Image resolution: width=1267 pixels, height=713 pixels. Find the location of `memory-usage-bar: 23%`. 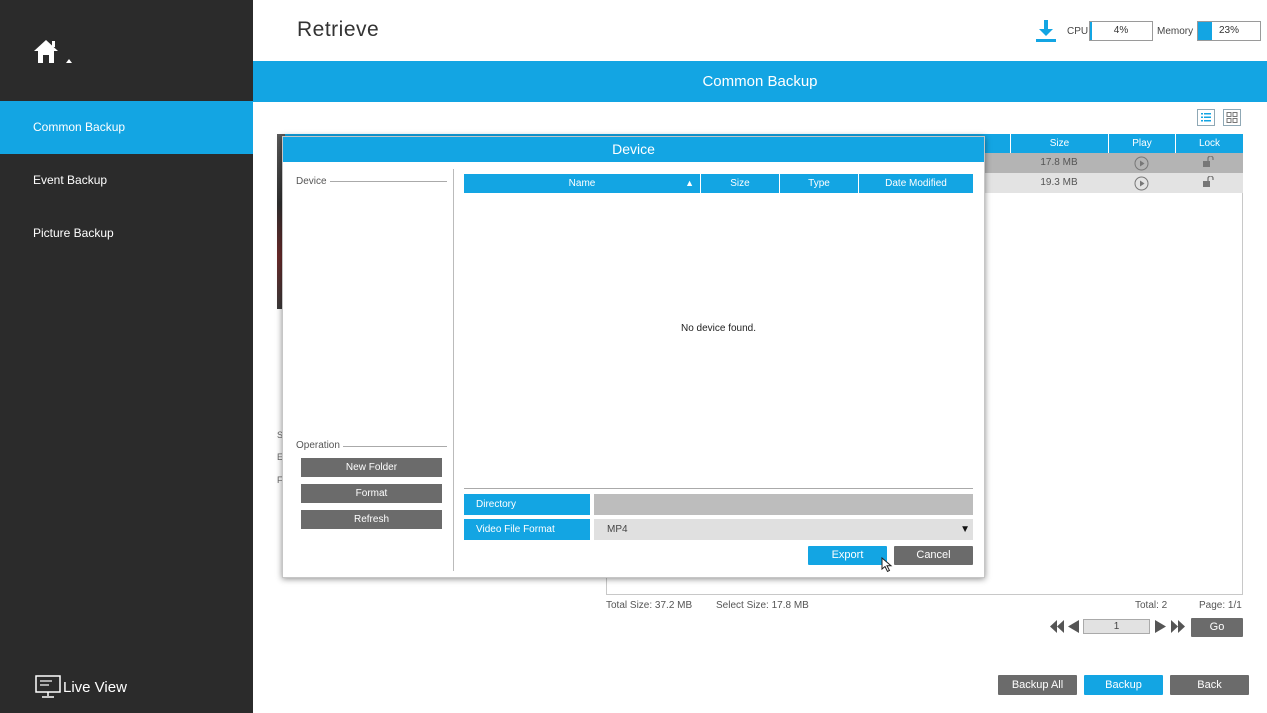

memory-usage-bar: 23% is located at coordinates (1229, 31).